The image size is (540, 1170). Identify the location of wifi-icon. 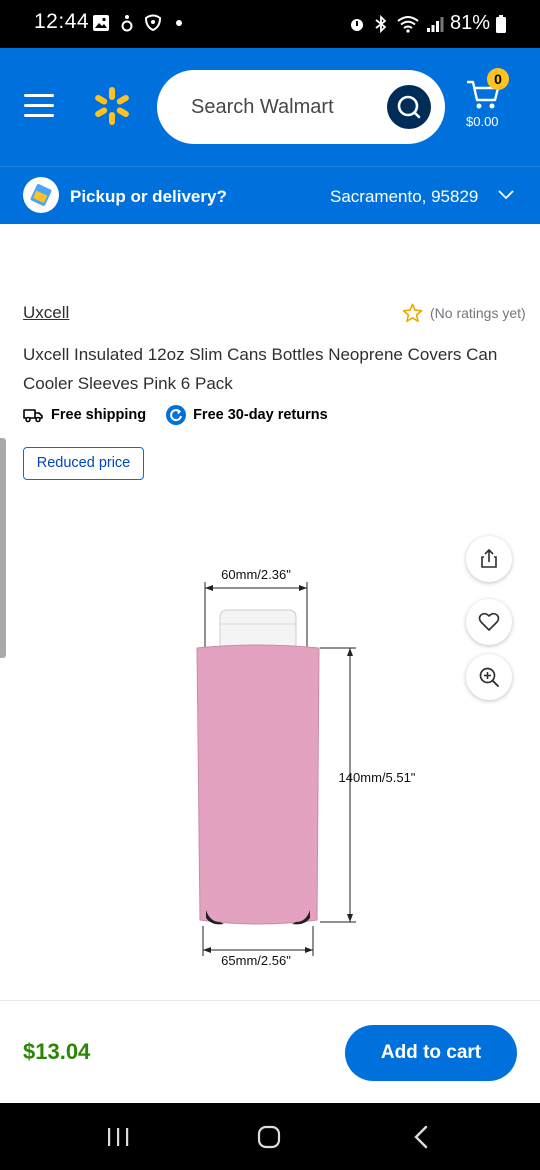
(408, 24).